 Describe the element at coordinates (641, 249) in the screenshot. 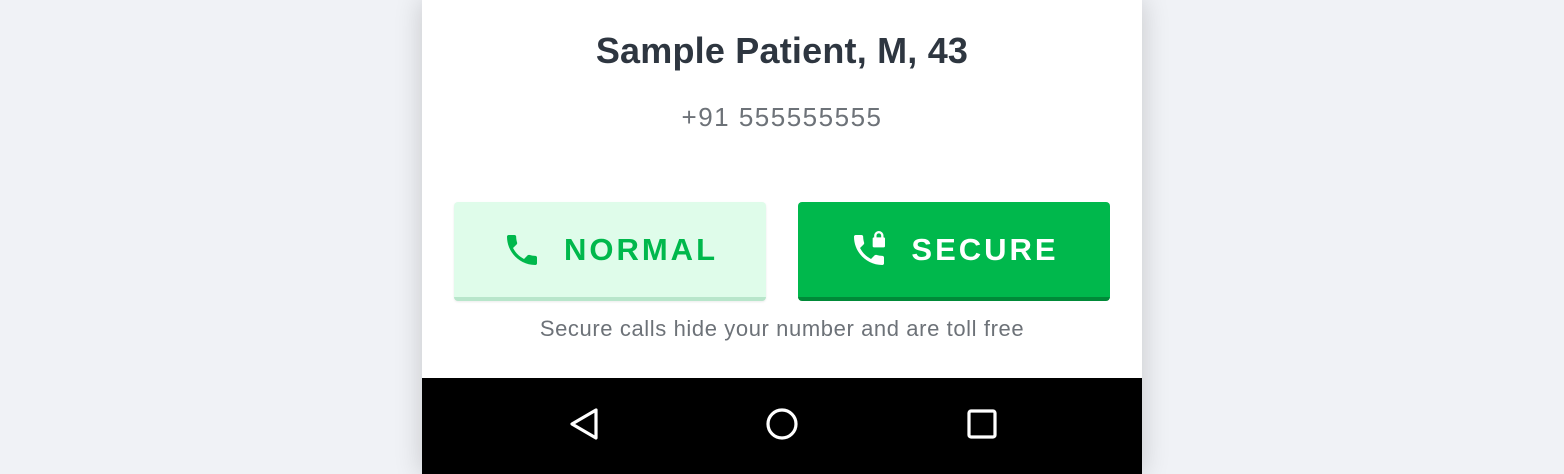

I see `normal-call-label: NORMAL` at that location.